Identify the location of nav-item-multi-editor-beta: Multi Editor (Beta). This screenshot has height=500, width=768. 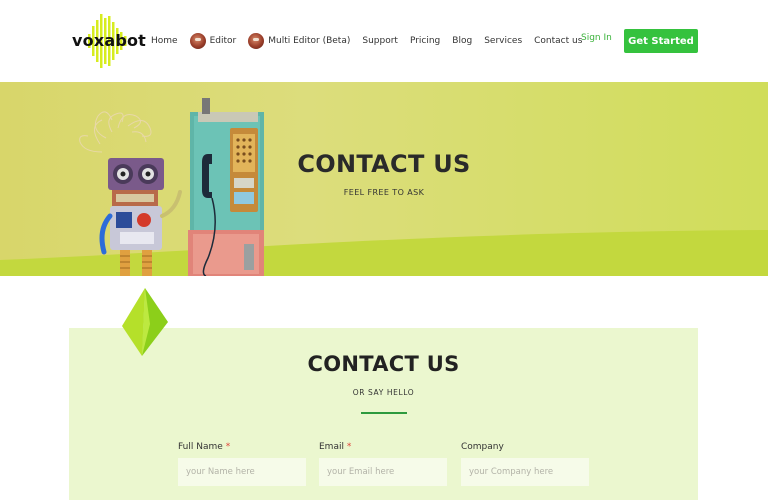
(299, 41).